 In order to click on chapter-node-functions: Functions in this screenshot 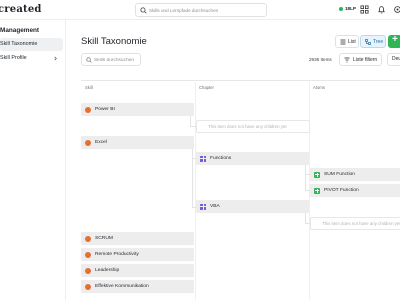, I will do `click(252, 158)`.